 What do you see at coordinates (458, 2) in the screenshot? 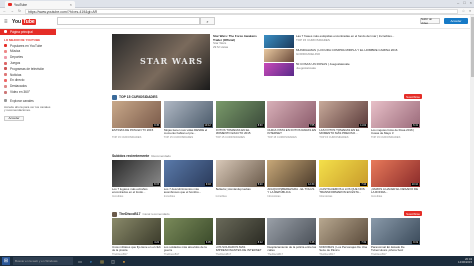
I see `minimize-icon: –` at bounding box center [458, 2].